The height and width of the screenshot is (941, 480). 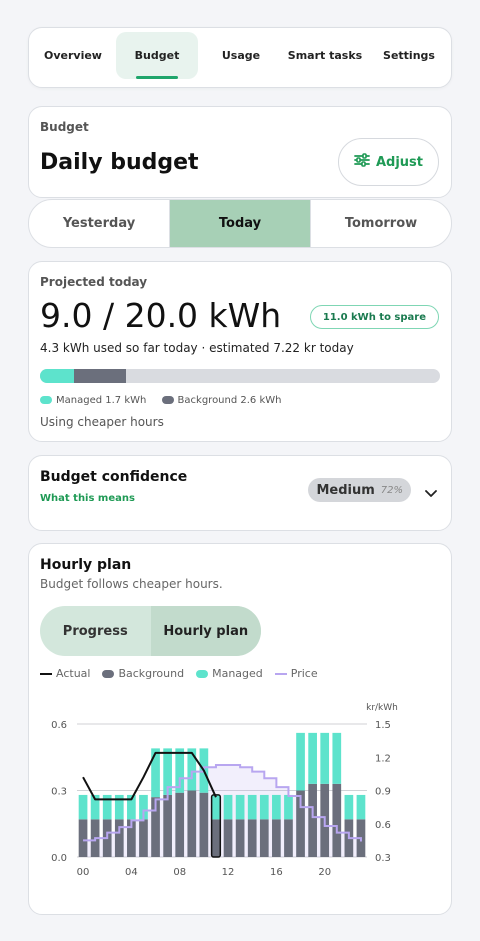 What do you see at coordinates (362, 162) in the screenshot?
I see `sliders-icon` at bounding box center [362, 162].